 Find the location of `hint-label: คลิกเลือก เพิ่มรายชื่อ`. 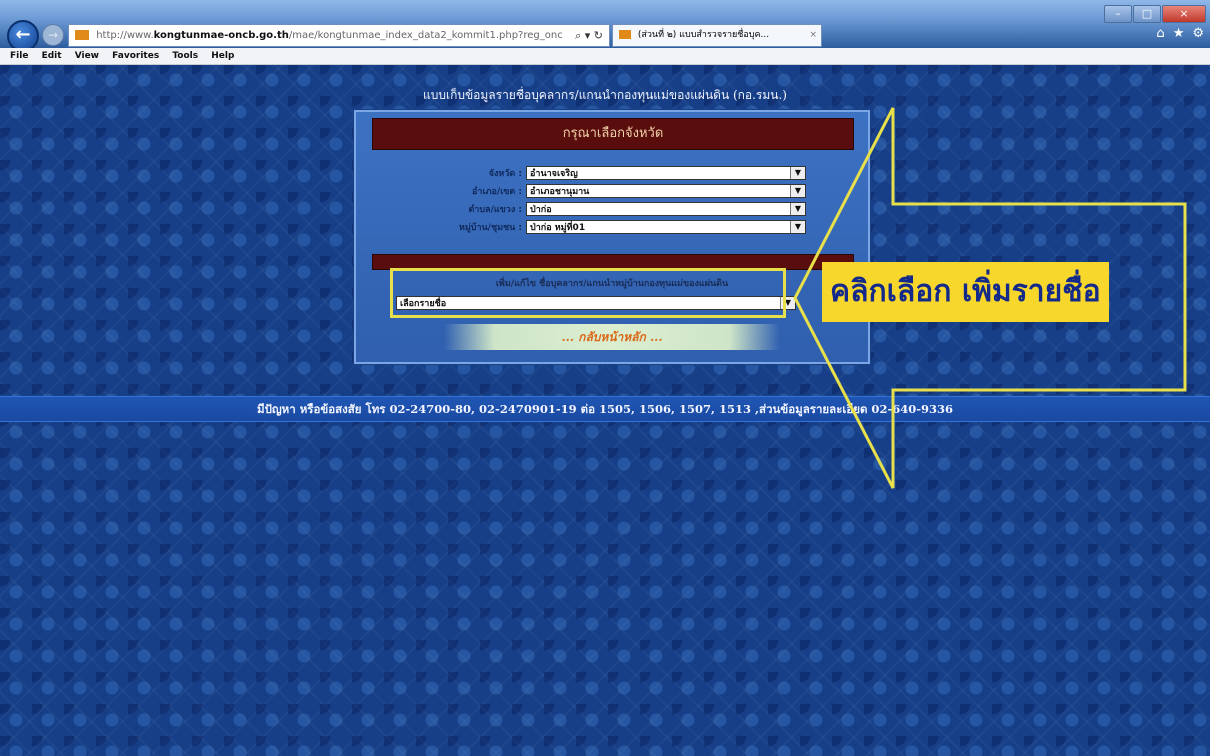

hint-label: คลิกเลือก เพิ่มรายชื่อ is located at coordinates (965, 292).